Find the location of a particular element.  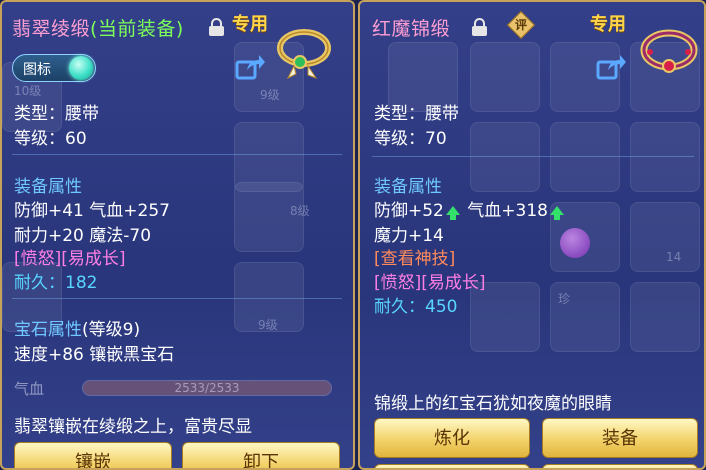

stat-line: 防御+41 气血+257 is located at coordinates (92, 211).